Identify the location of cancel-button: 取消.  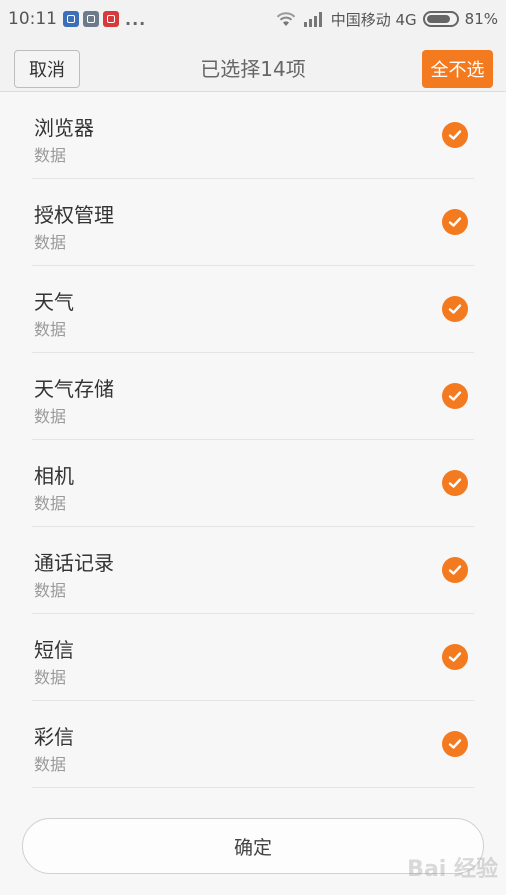
(47, 69).